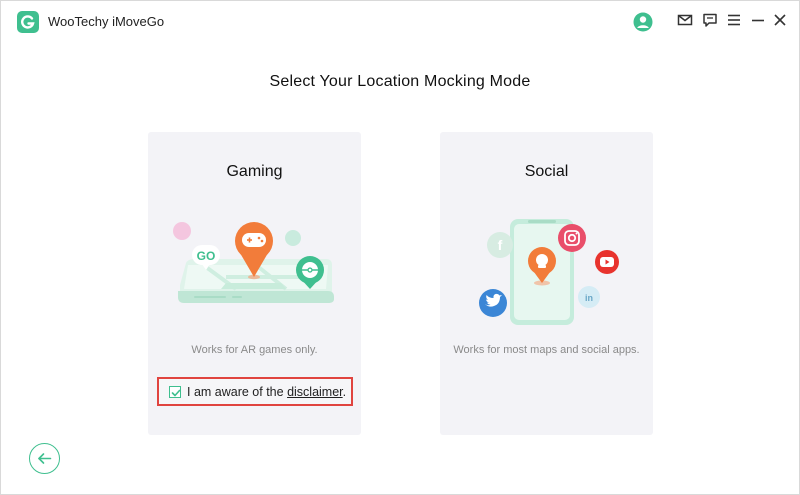  Describe the element at coordinates (400, 81) in the screenshot. I see `page-title: Select Your Location Mocking Mode` at that location.